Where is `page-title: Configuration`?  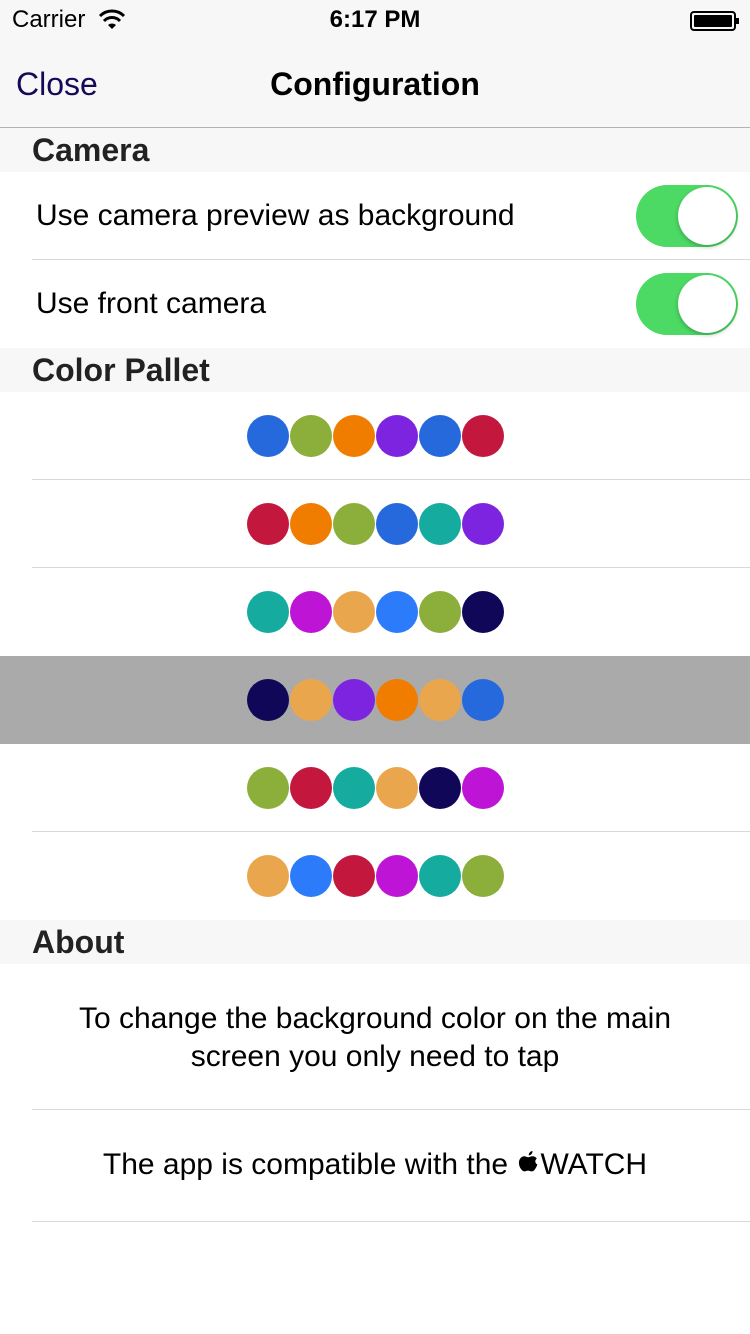
page-title: Configuration is located at coordinates (375, 84).